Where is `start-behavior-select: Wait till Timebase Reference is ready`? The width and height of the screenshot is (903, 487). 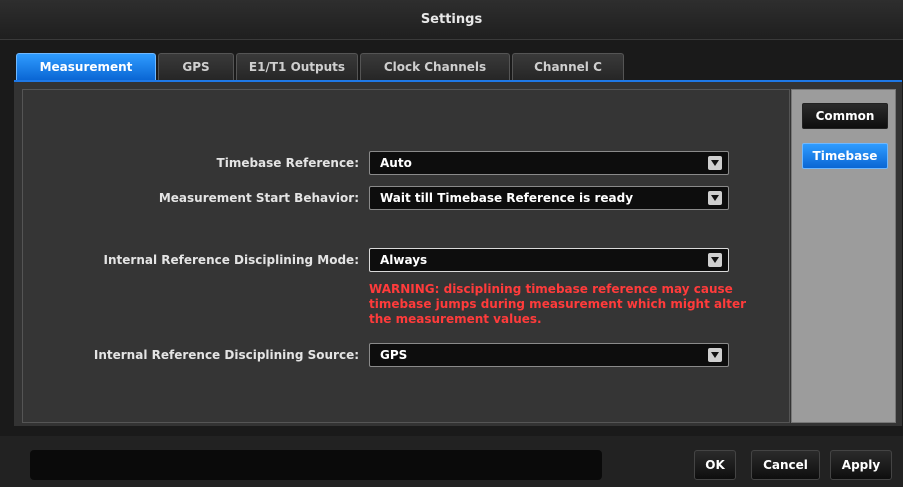
start-behavior-select: Wait till Timebase Reference is ready is located at coordinates (549, 198).